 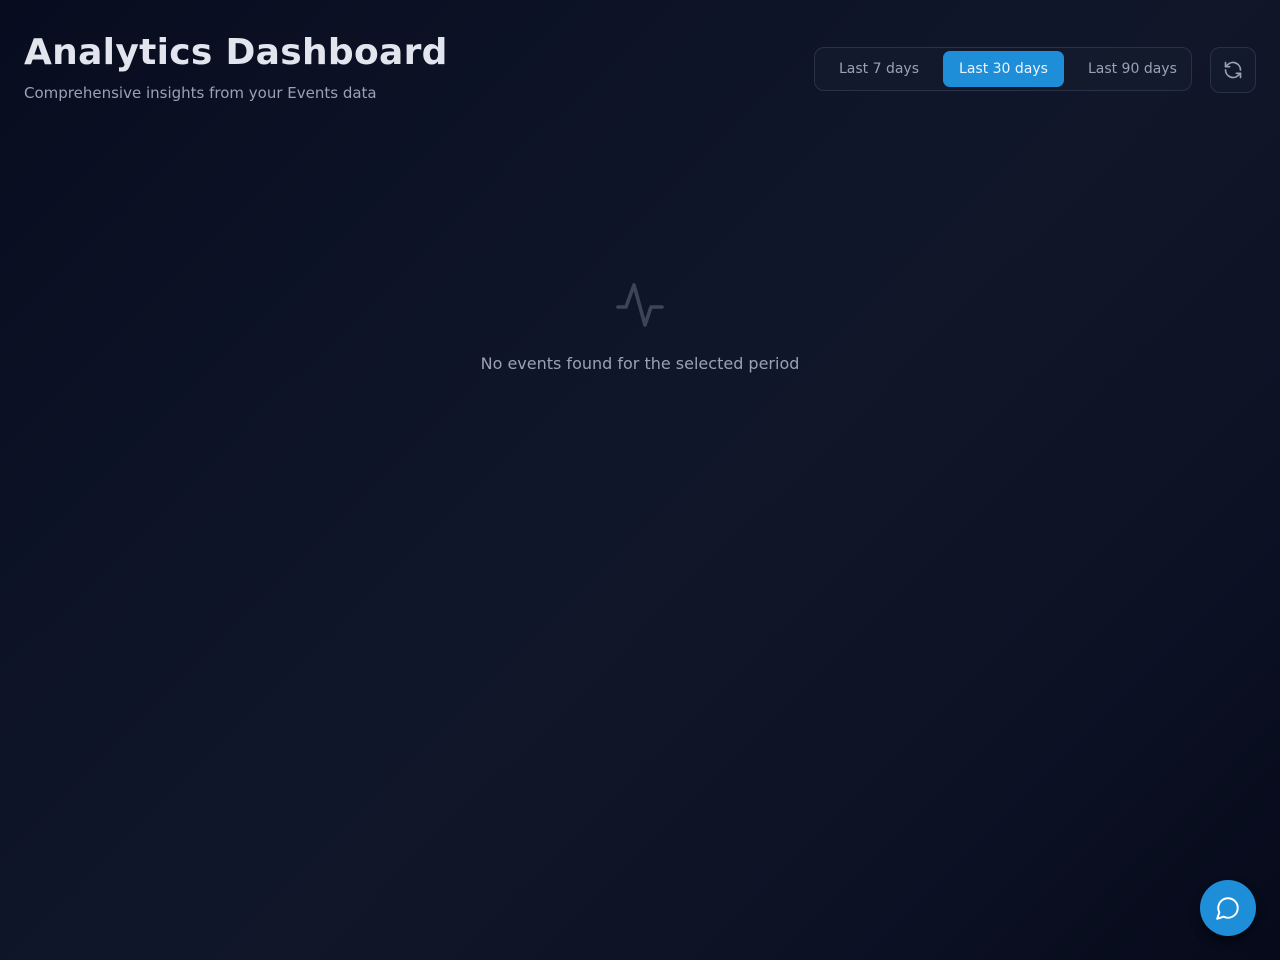 I want to click on empty-state: No events found for the selected period, so click(x=640, y=328).